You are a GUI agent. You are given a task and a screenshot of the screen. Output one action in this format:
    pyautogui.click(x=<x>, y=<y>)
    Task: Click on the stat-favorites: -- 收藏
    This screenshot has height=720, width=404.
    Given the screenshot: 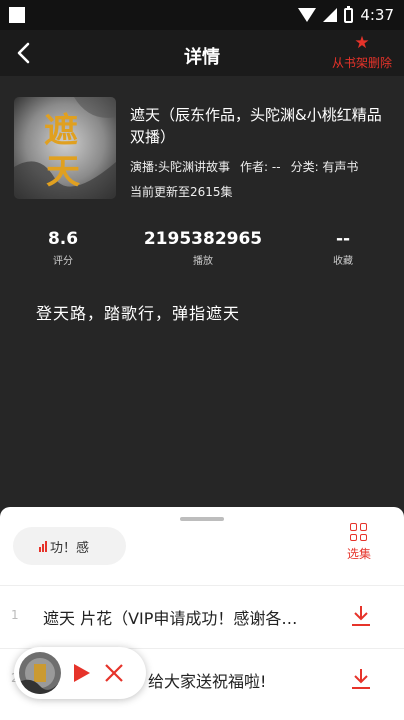 What is the action you would take?
    pyautogui.click(x=343, y=248)
    